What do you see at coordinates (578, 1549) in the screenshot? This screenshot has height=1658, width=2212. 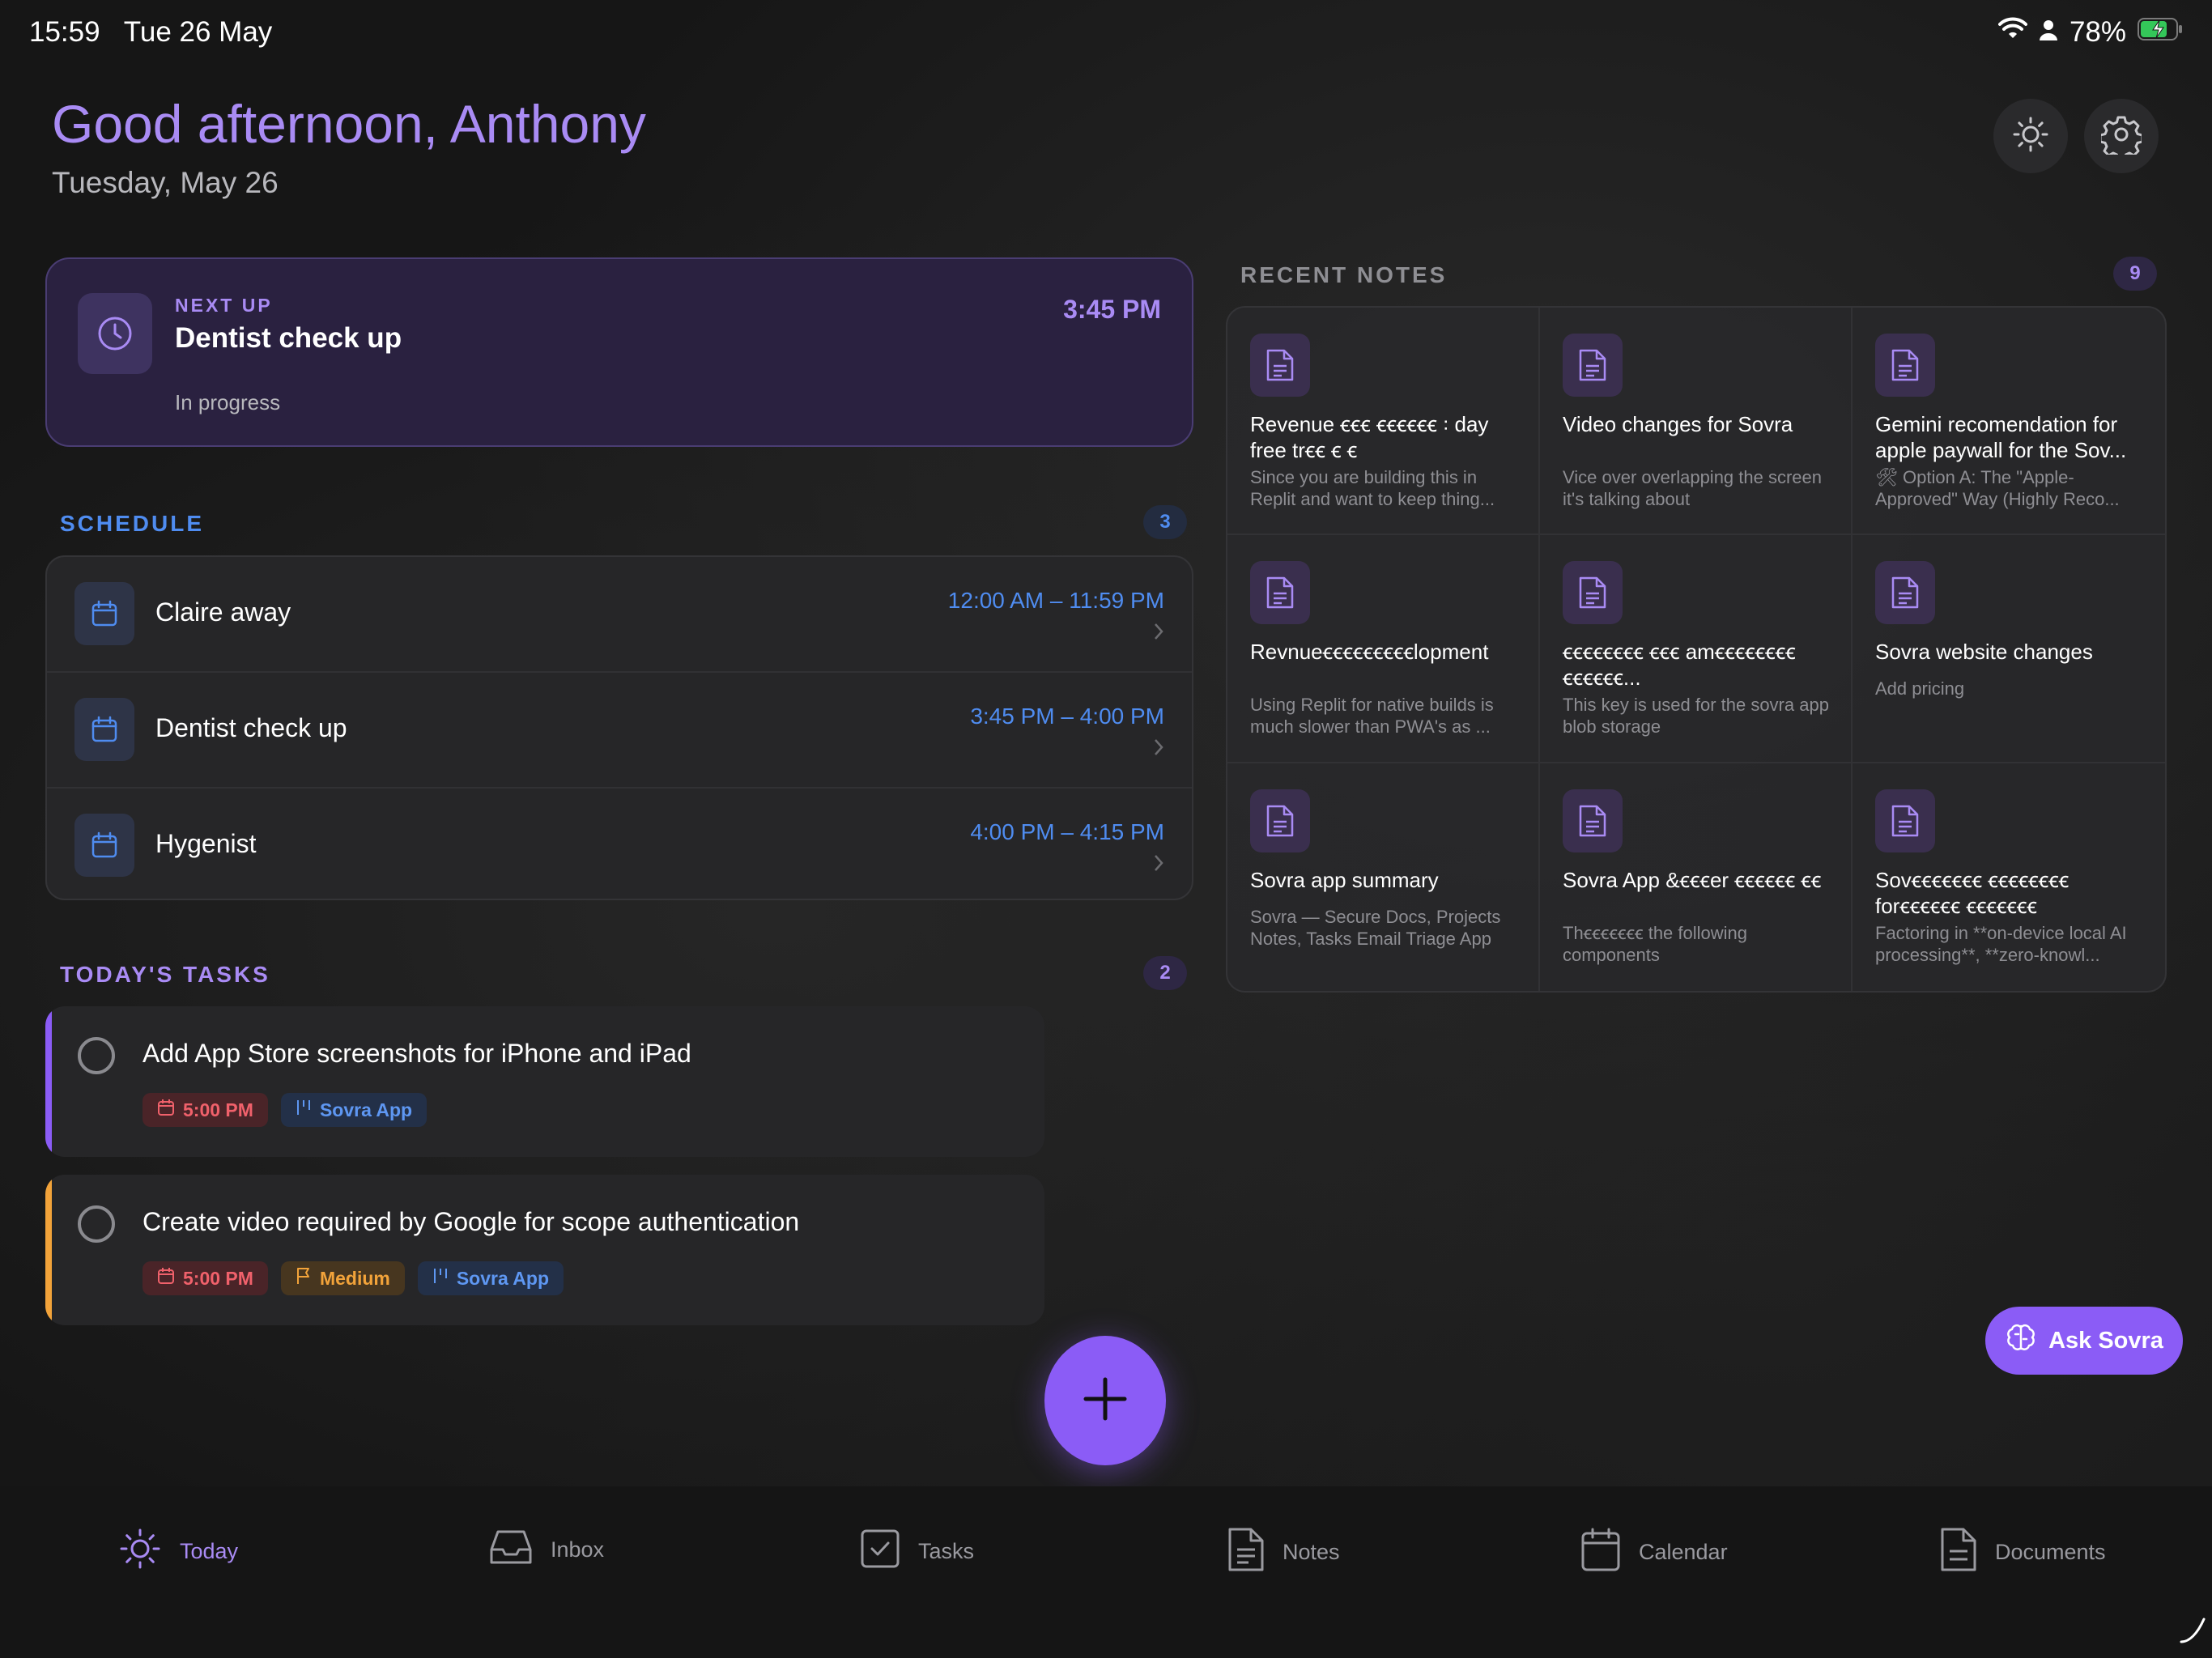 I see `tab-label: Inbox` at bounding box center [578, 1549].